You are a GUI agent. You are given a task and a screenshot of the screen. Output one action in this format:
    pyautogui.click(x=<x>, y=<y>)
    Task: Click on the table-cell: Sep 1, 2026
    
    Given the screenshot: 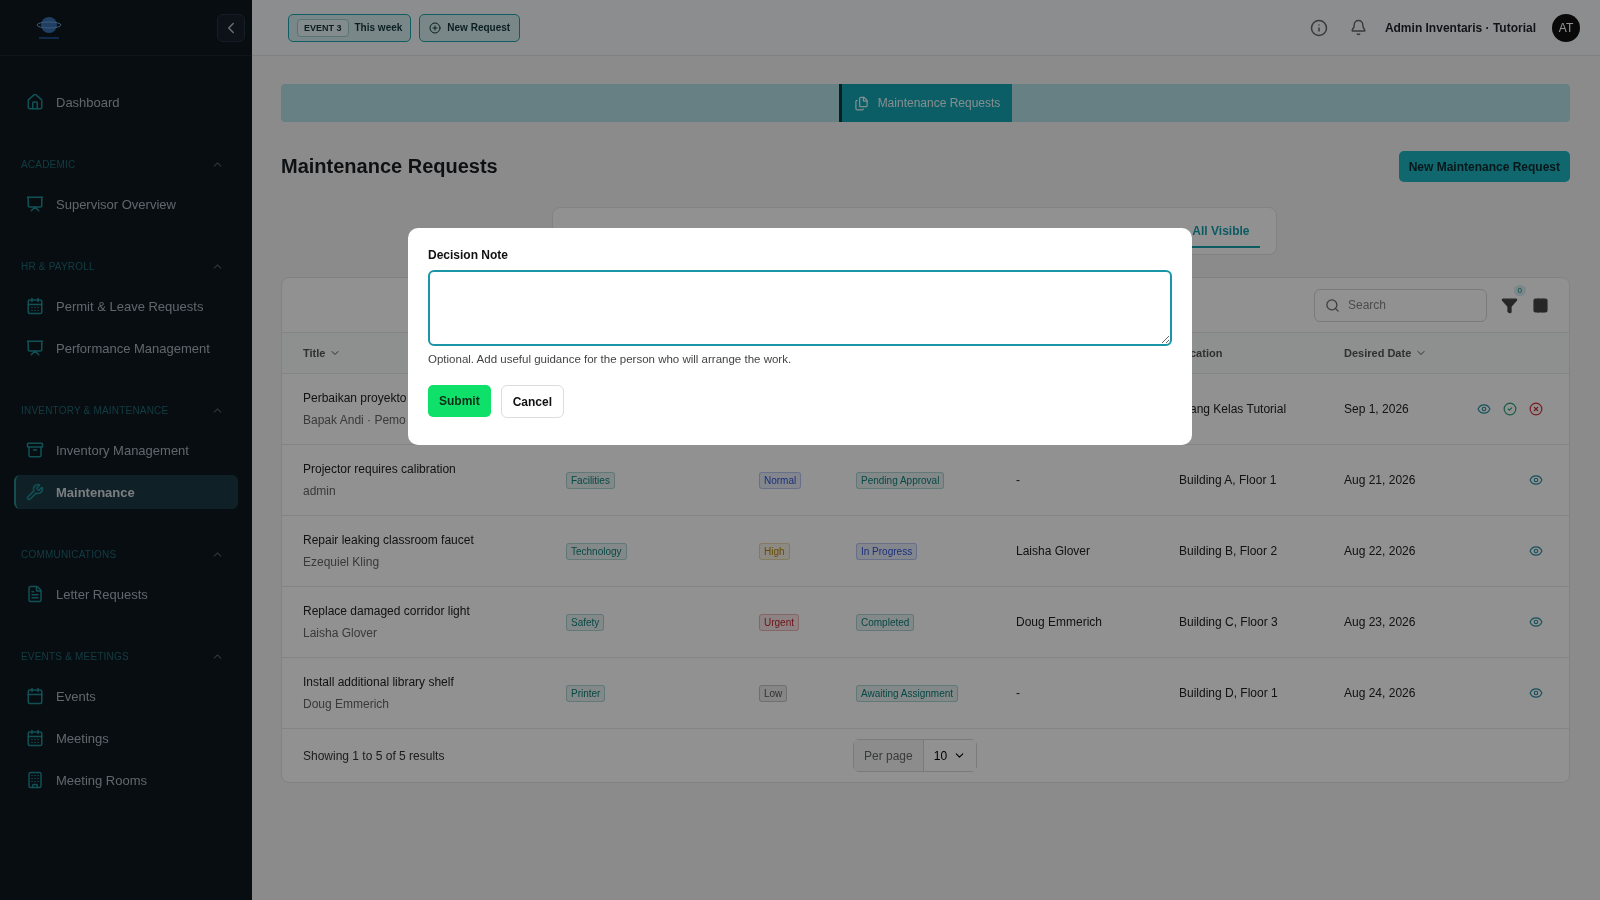 What is the action you would take?
    pyautogui.click(x=1376, y=409)
    